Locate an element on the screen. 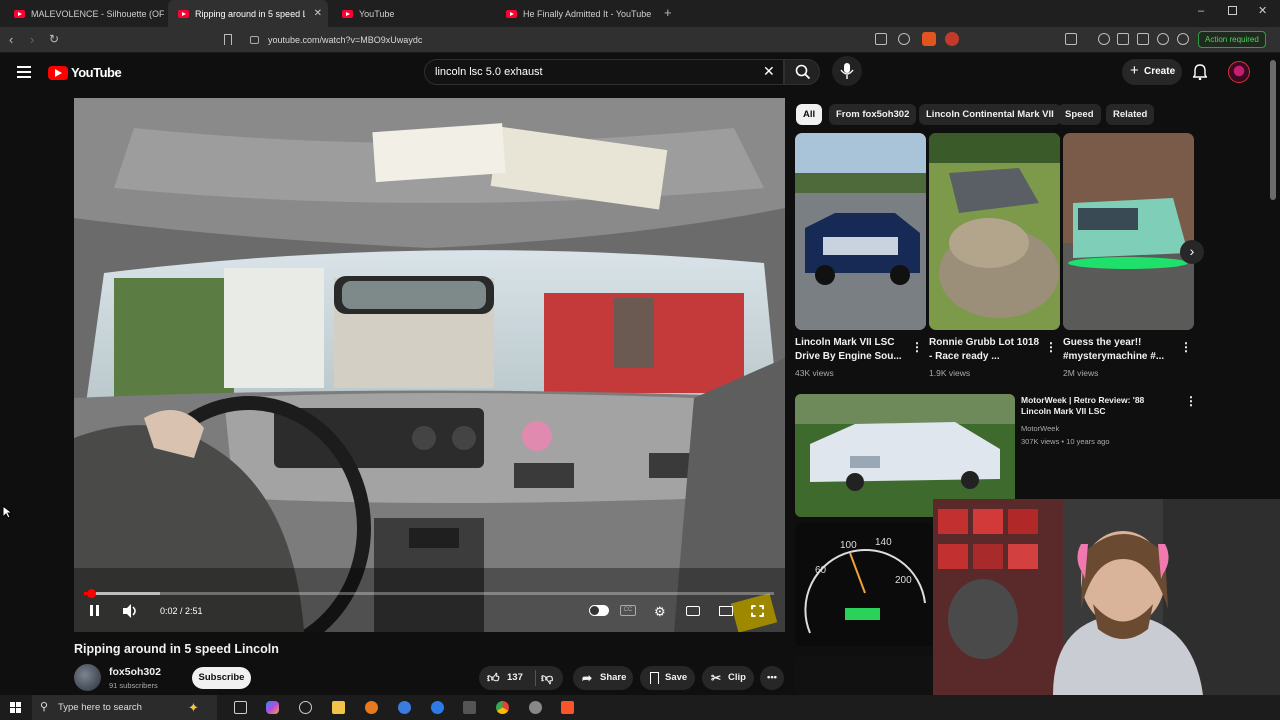 This screenshot has width=1280, height=720. settings-gear-icon: ⚙ is located at coordinates (660, 612).